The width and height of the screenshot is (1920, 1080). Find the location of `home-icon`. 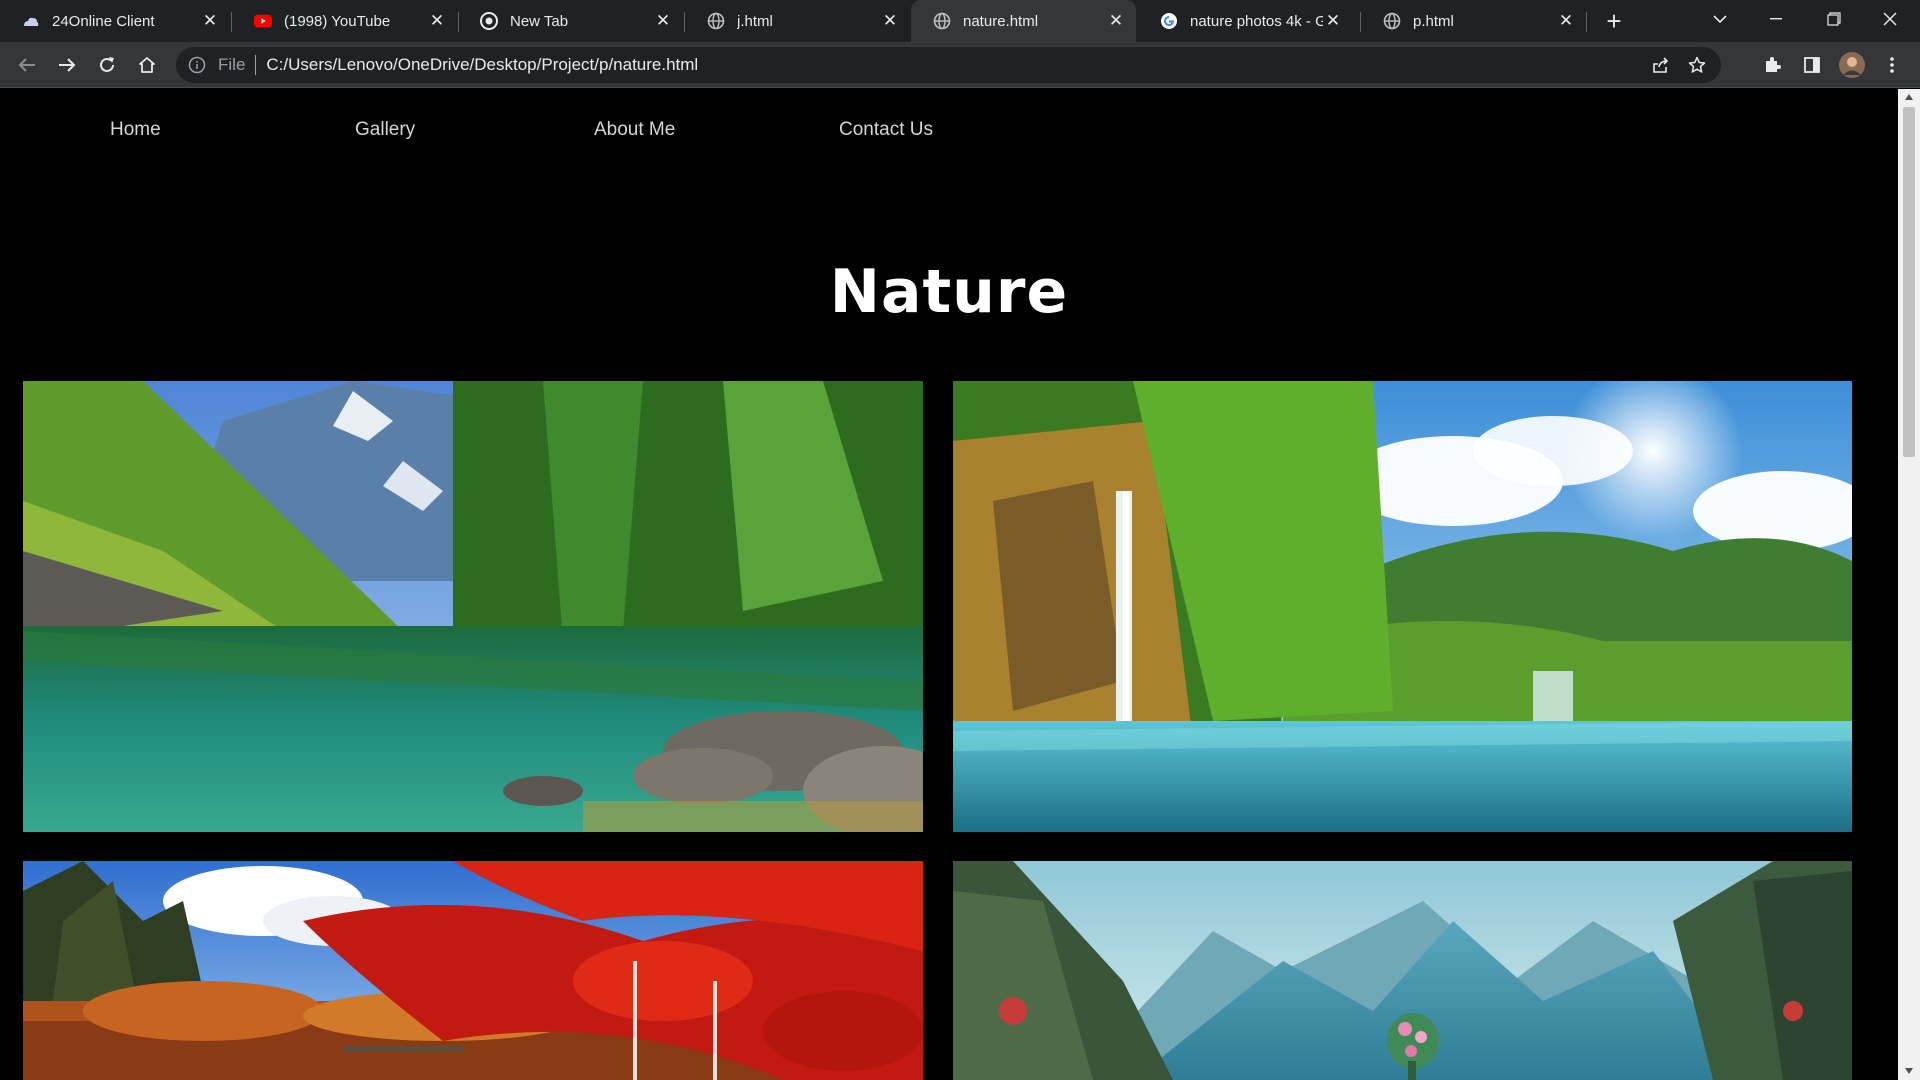

home-icon is located at coordinates (147, 65).